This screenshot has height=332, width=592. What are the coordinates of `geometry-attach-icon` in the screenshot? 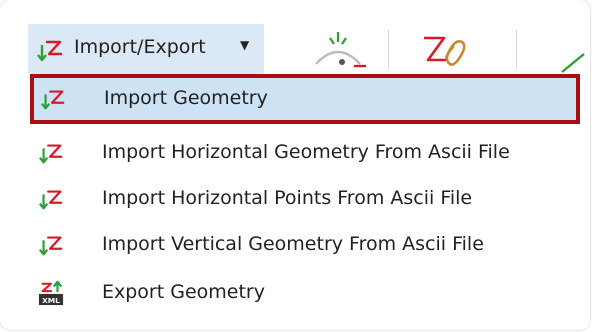 It's located at (445, 51).